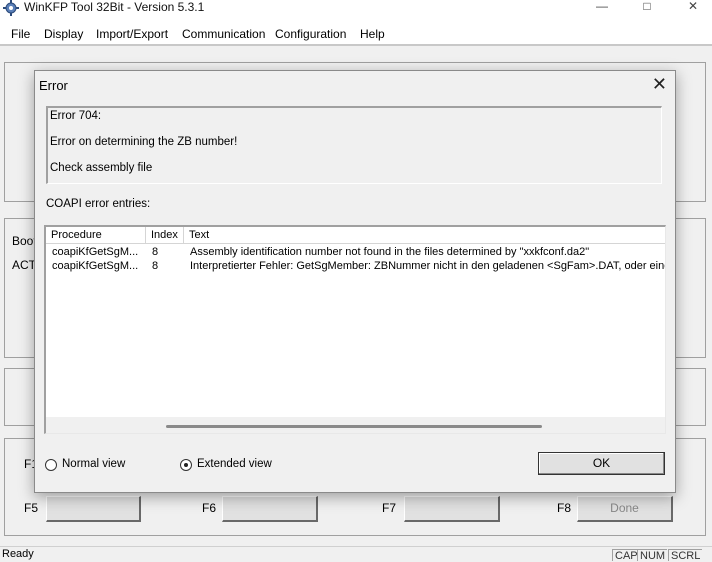 This screenshot has height=562, width=712. I want to click on done-button: Done, so click(625, 509).